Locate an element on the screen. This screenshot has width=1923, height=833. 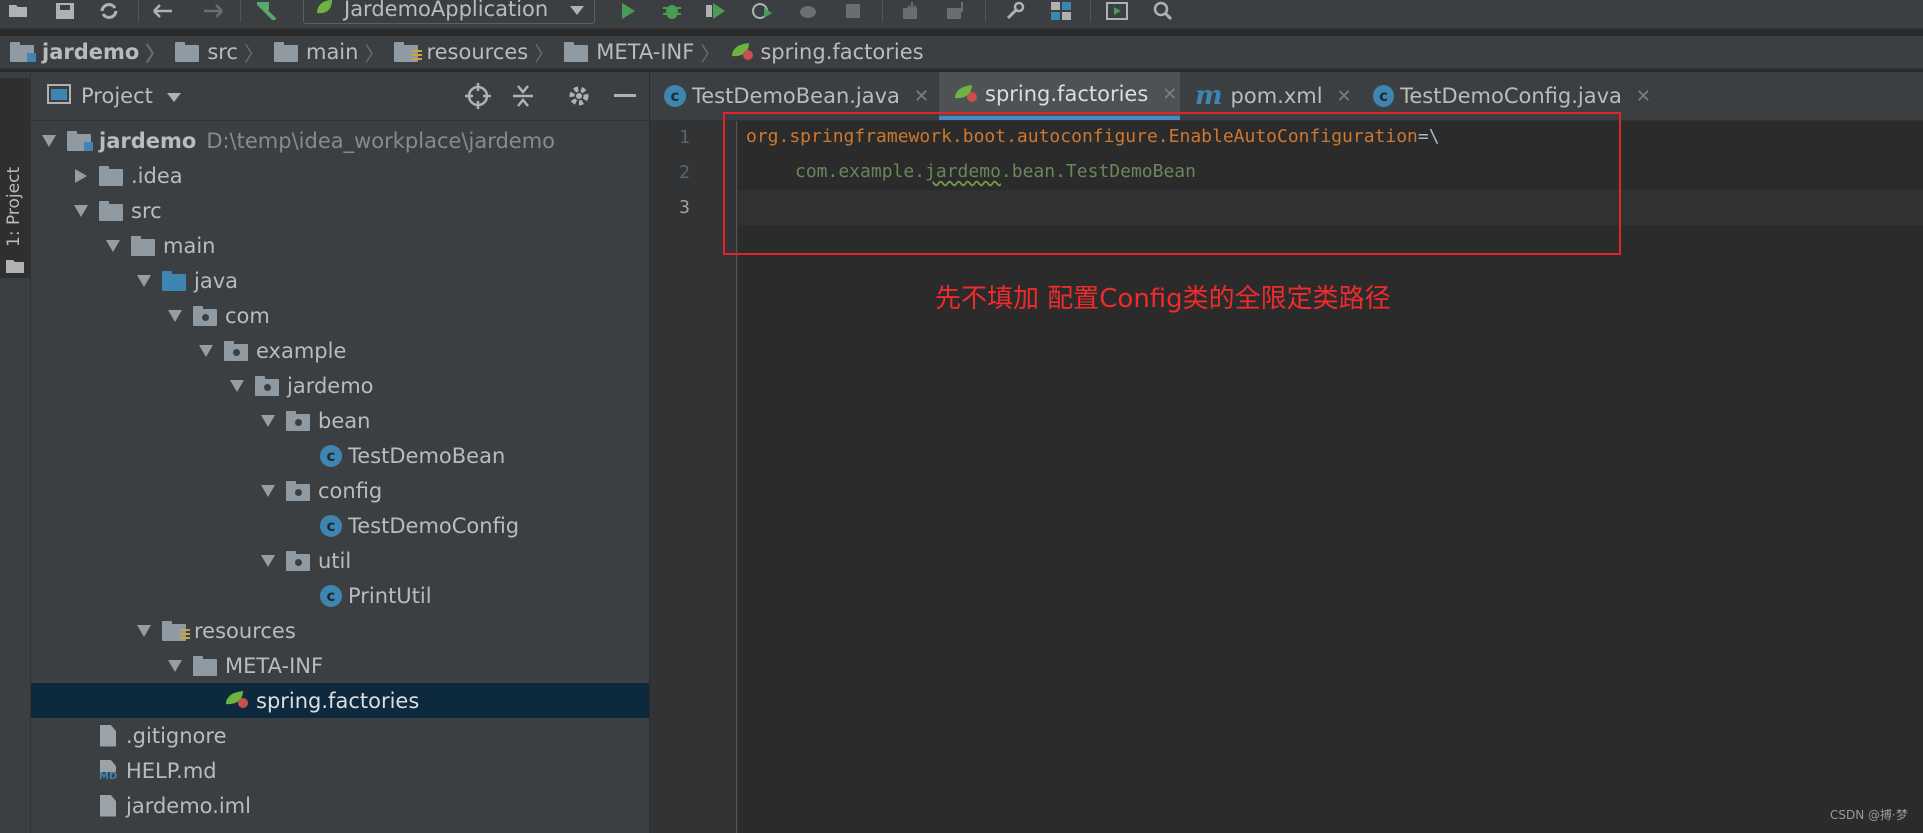
run-configuration-select: JardemoApplication is located at coordinates (449, 12).